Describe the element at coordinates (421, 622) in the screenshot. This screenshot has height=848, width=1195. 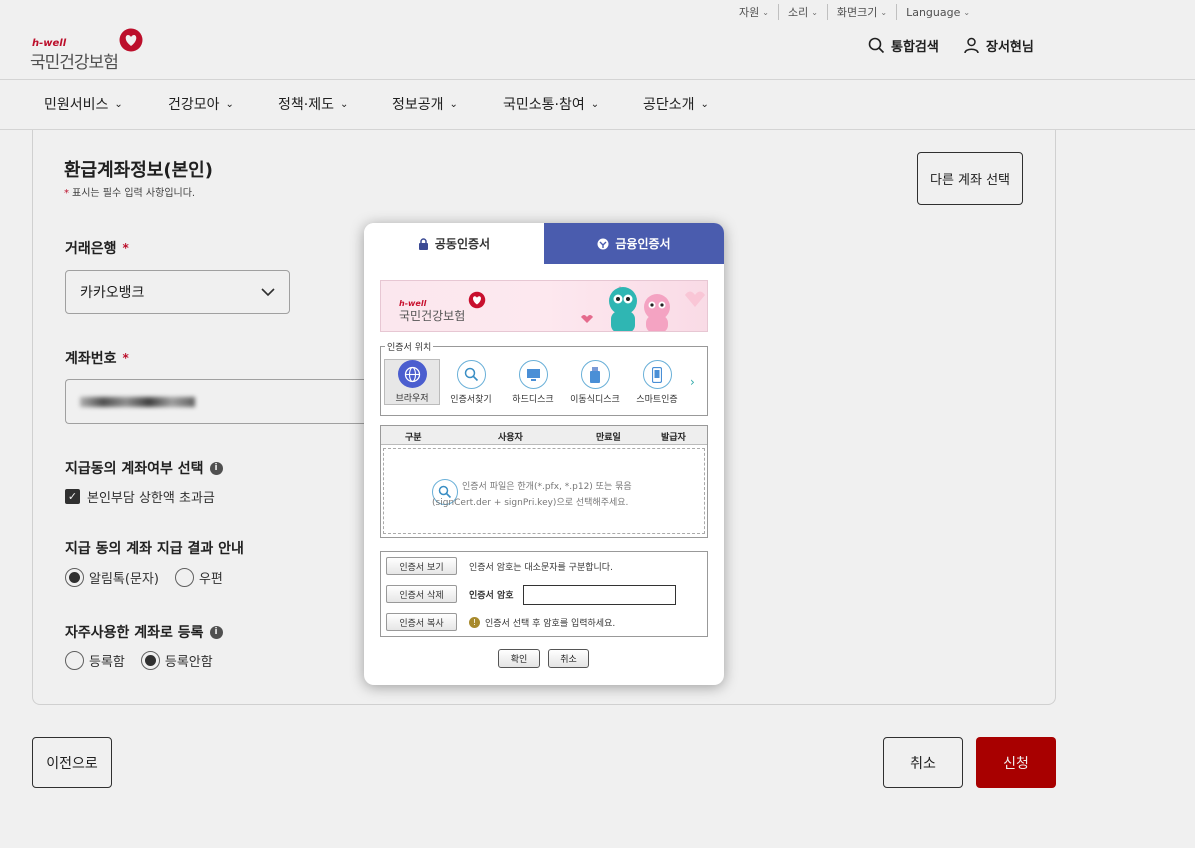
I see `copy-certificate-button: 인증서 복사` at that location.